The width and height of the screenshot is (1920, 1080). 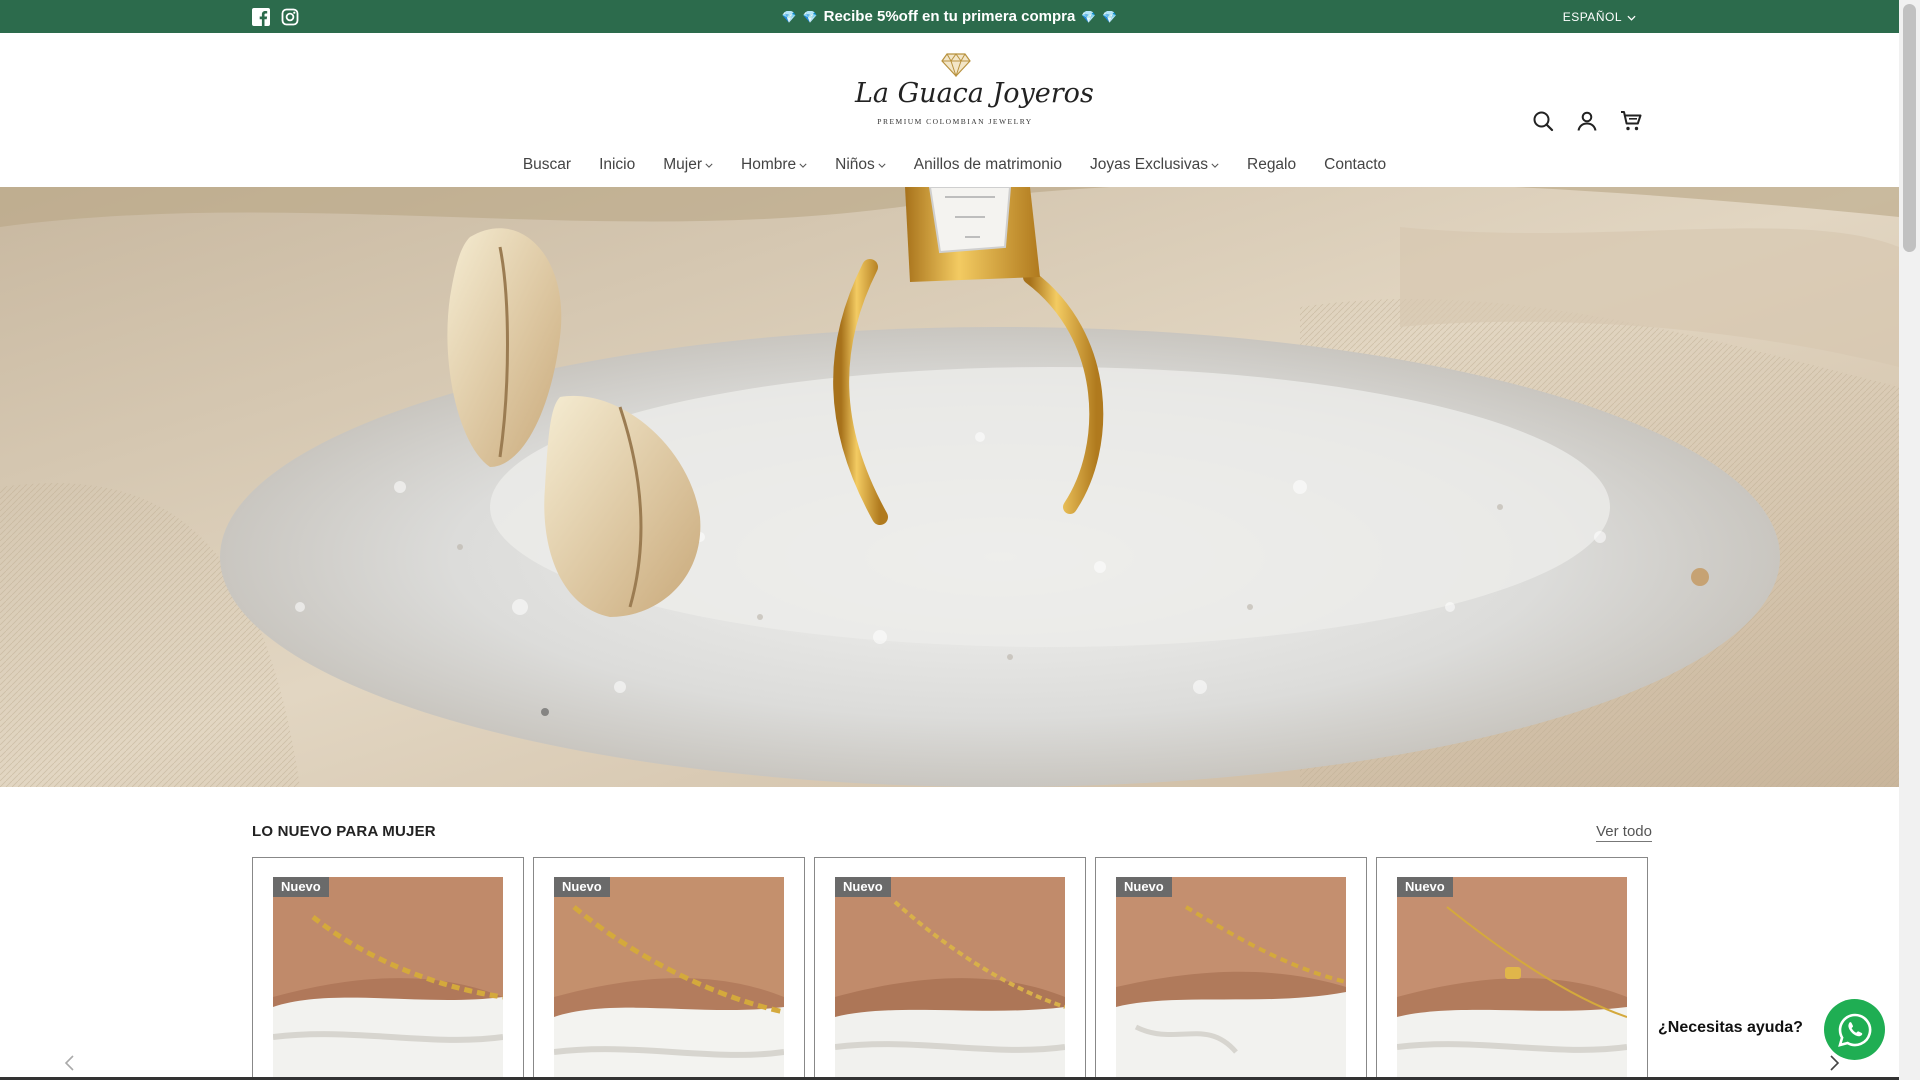 What do you see at coordinates (1631, 121) in the screenshot?
I see `cart-icon` at bounding box center [1631, 121].